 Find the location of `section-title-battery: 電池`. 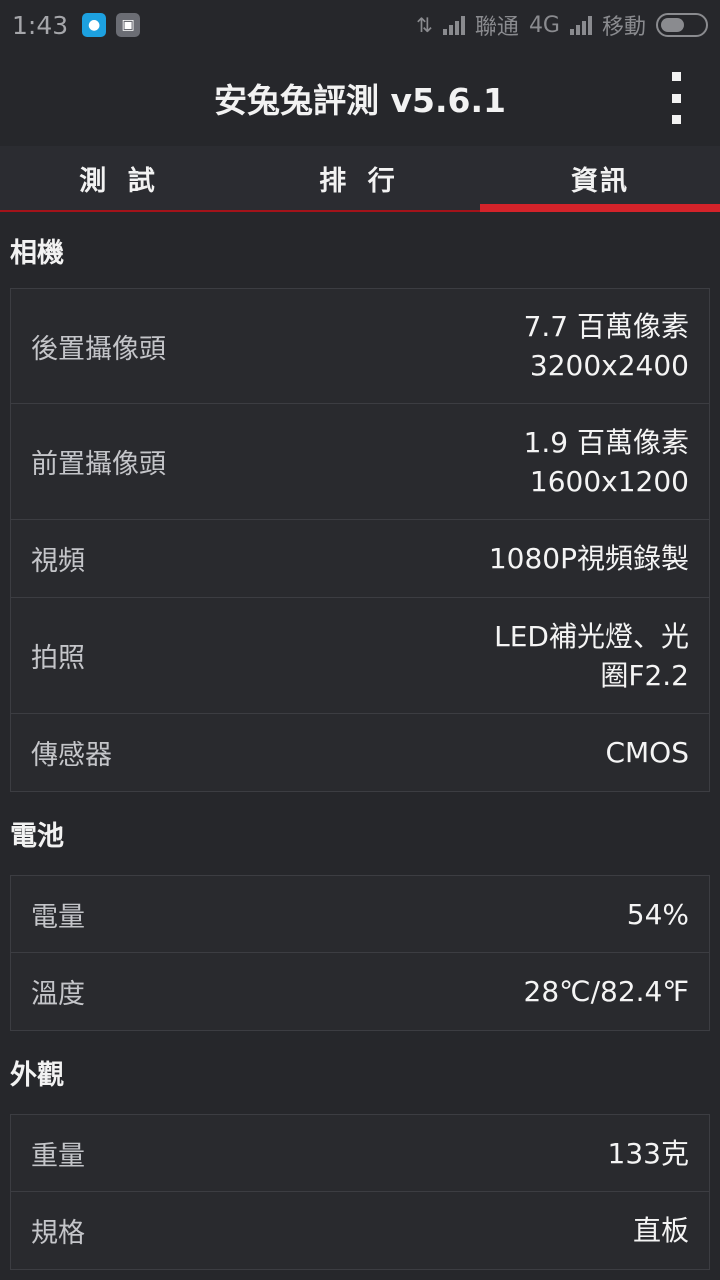

section-title-battery: 電池 is located at coordinates (37, 836).